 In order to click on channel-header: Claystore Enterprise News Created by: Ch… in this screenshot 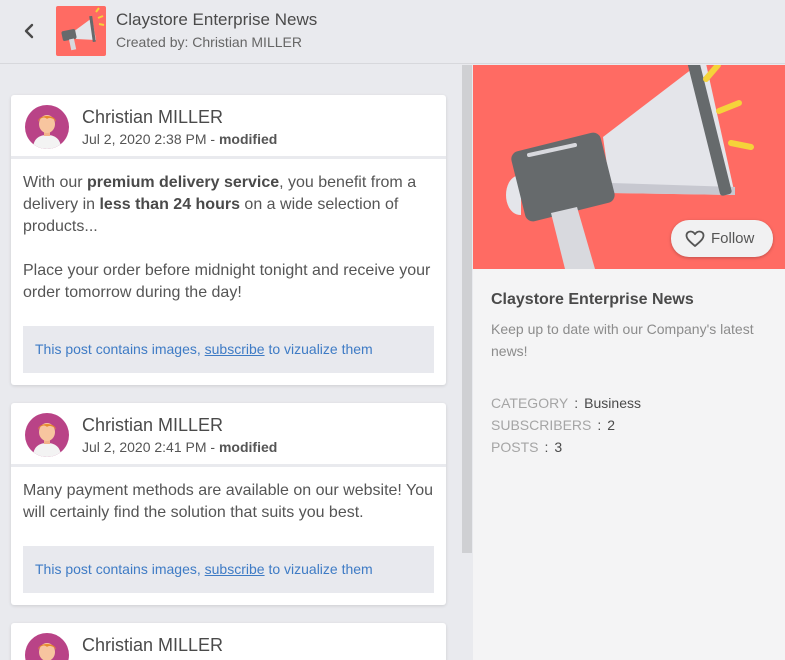, I will do `click(392, 32)`.